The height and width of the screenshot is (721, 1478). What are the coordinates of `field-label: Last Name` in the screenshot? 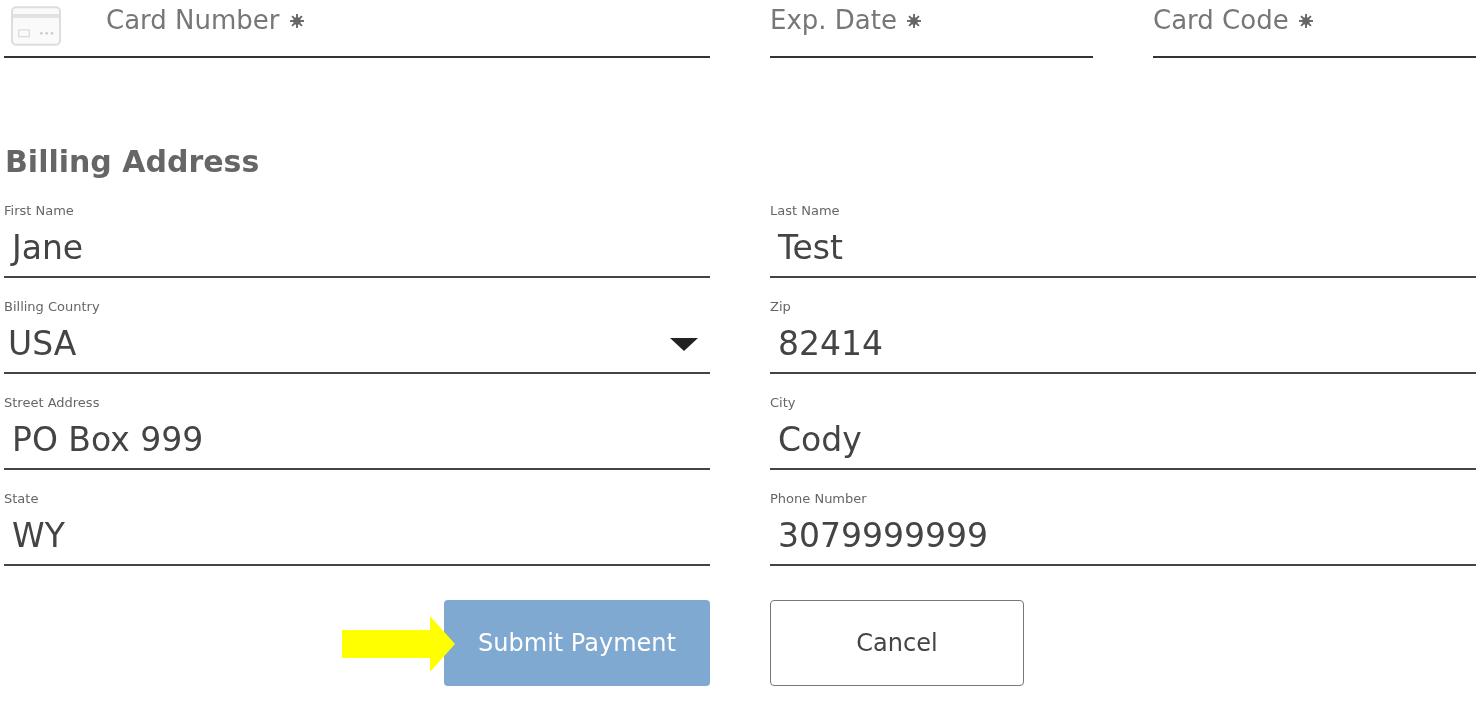 It's located at (805, 211).